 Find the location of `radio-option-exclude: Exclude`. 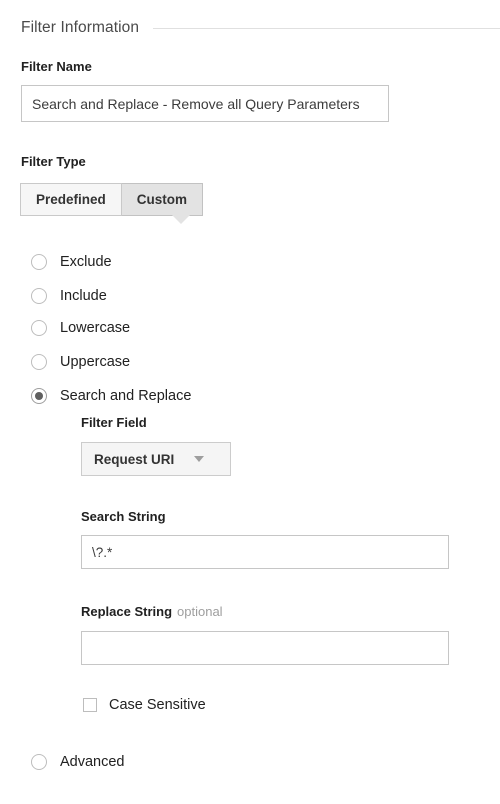

radio-option-exclude: Exclude is located at coordinates (71, 262).